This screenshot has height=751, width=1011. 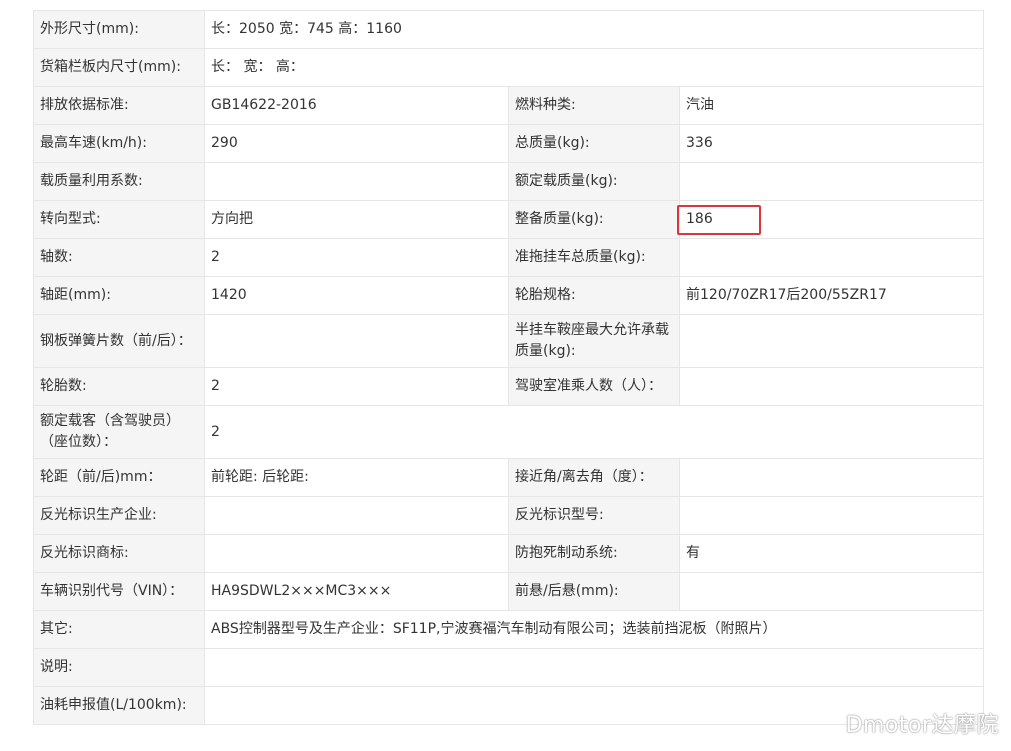 What do you see at coordinates (356, 143) in the screenshot?
I see `spec-value: 290` at bounding box center [356, 143].